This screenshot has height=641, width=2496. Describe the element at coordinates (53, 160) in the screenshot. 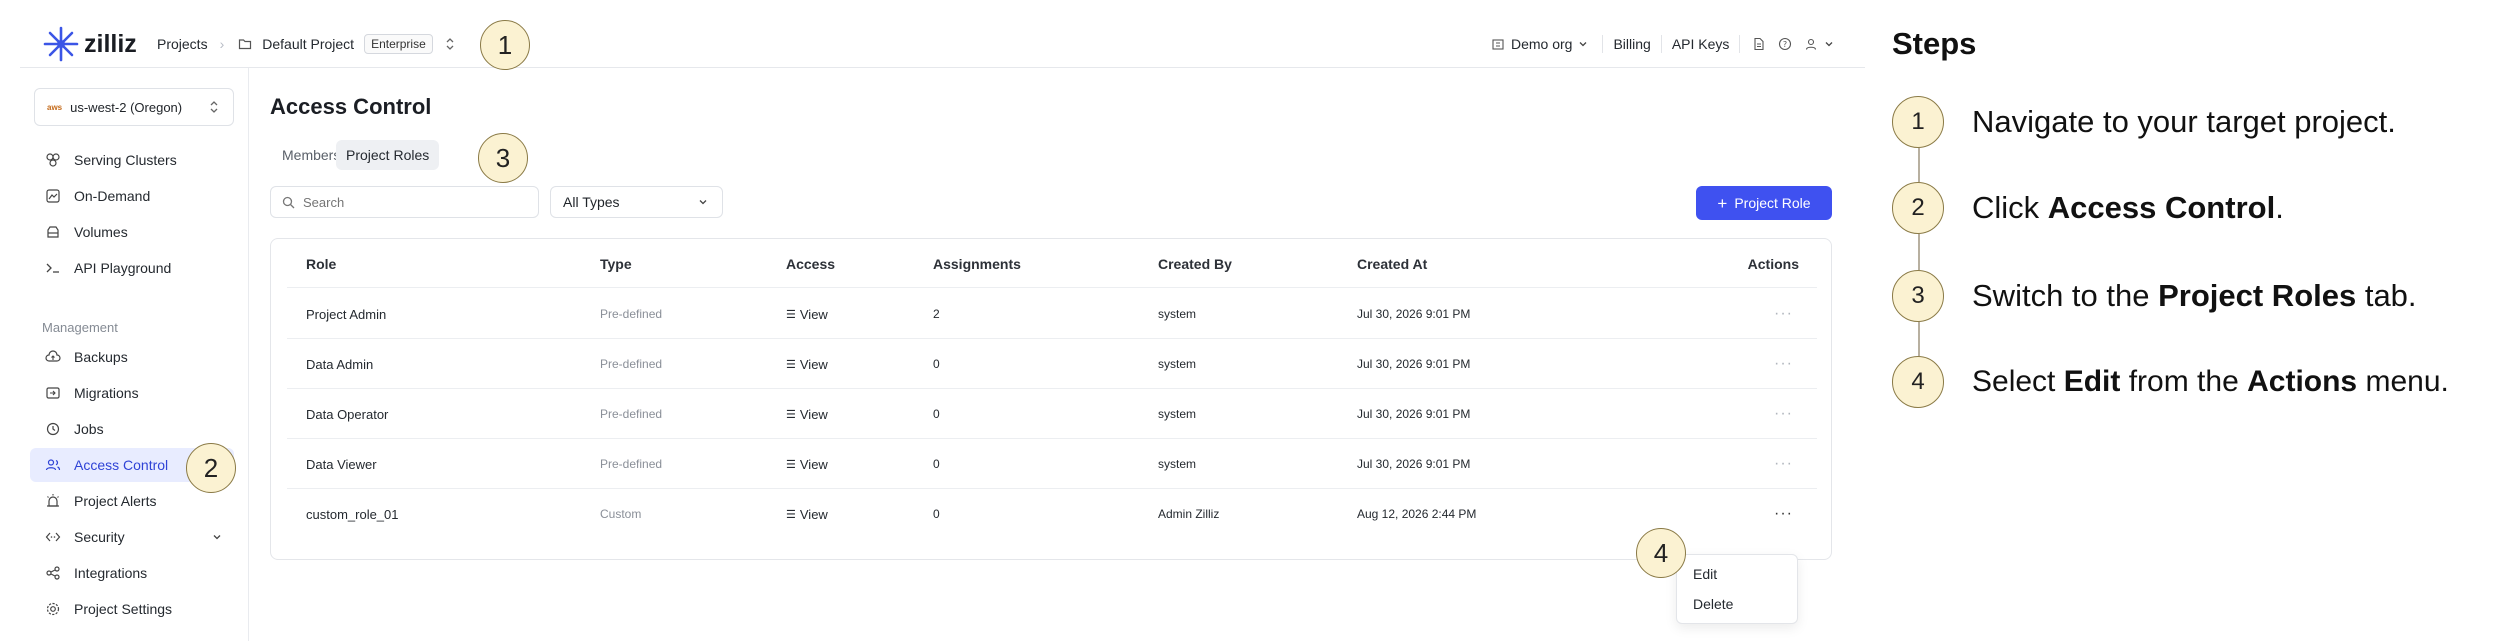

I see `clusters-icon` at that location.